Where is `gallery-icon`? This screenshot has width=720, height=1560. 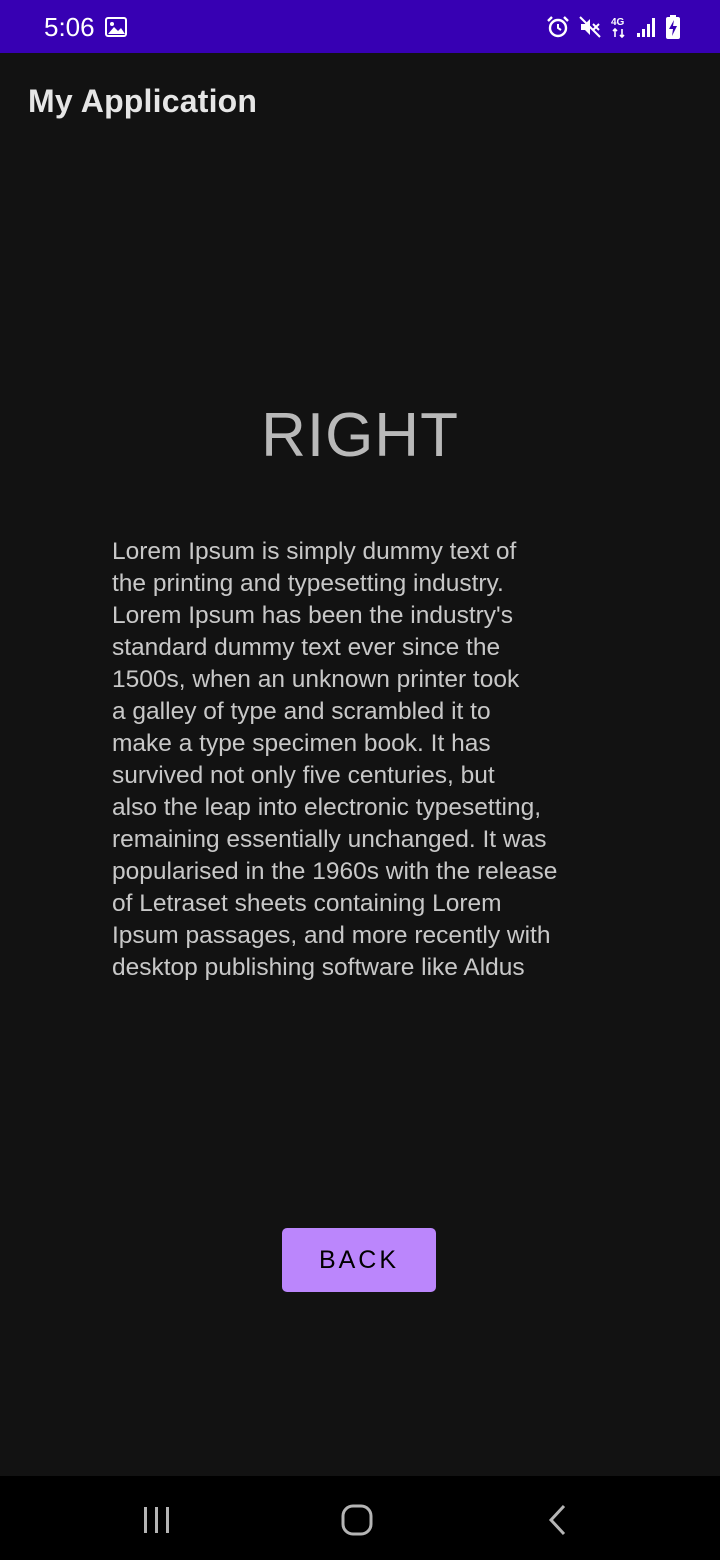 gallery-icon is located at coordinates (116, 27).